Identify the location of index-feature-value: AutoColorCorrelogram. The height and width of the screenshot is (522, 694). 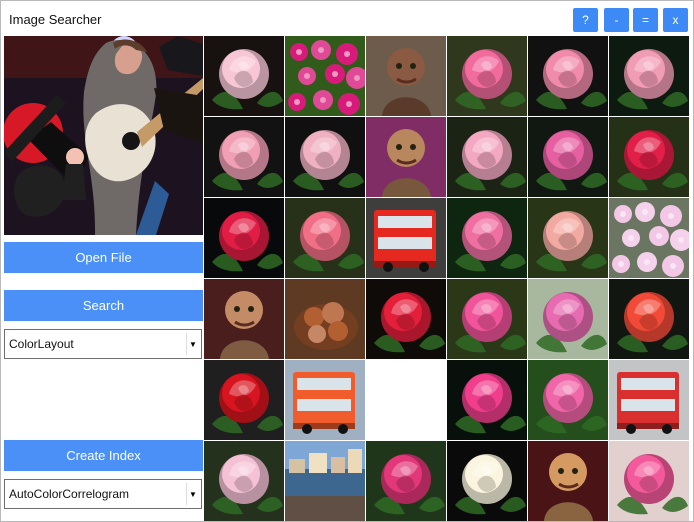
(69, 494).